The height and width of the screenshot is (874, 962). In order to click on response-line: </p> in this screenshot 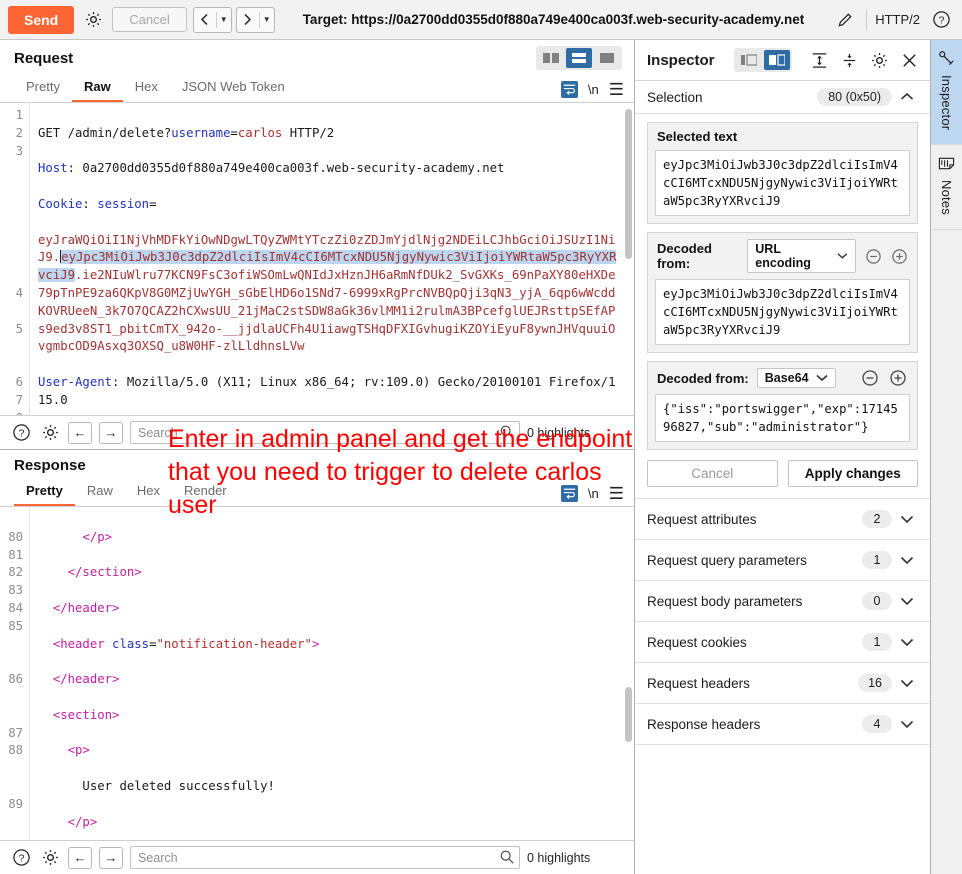, I will do `click(82, 821)`.